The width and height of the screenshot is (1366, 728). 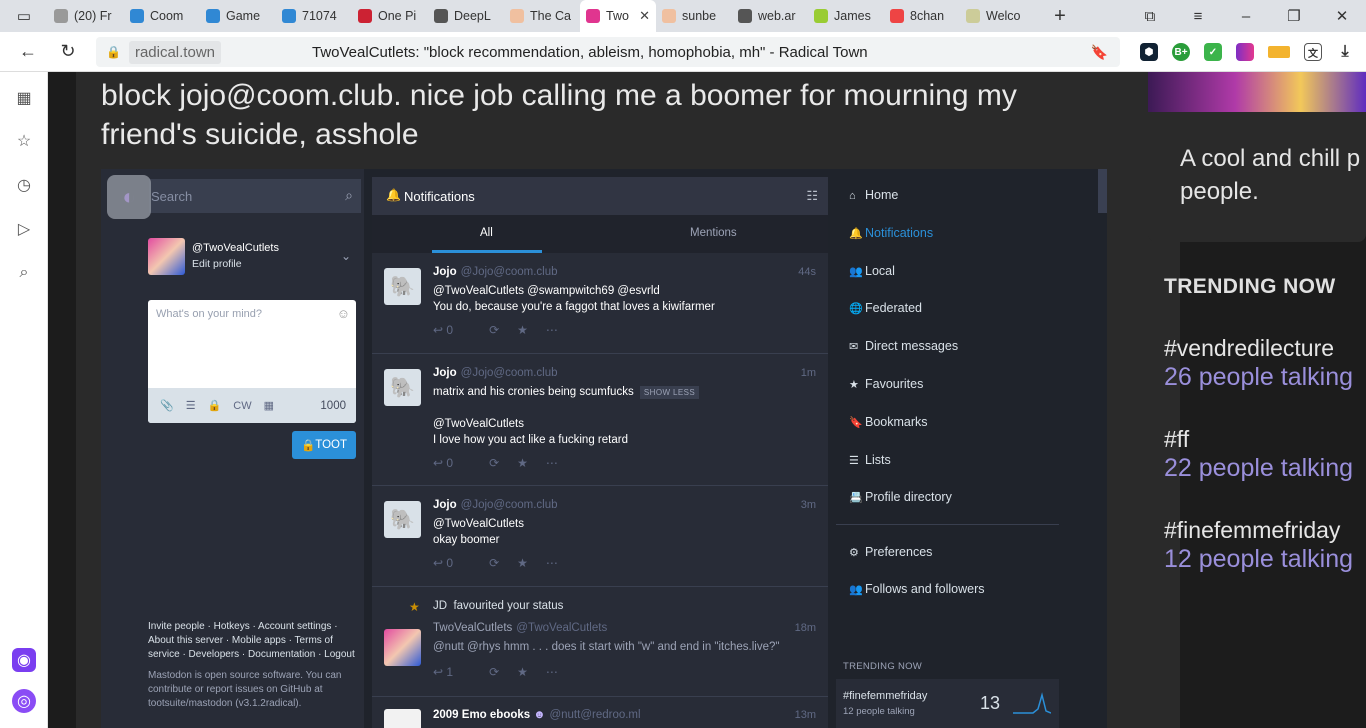 I want to click on assistant-app-icon: ◉, so click(x=24, y=660).